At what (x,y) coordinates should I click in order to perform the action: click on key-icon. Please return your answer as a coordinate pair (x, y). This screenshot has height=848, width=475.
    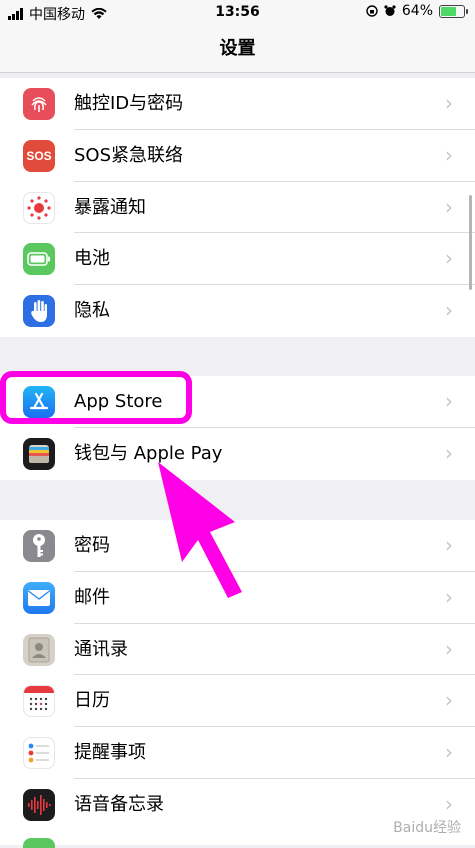
    Looking at the image, I should click on (39, 546).